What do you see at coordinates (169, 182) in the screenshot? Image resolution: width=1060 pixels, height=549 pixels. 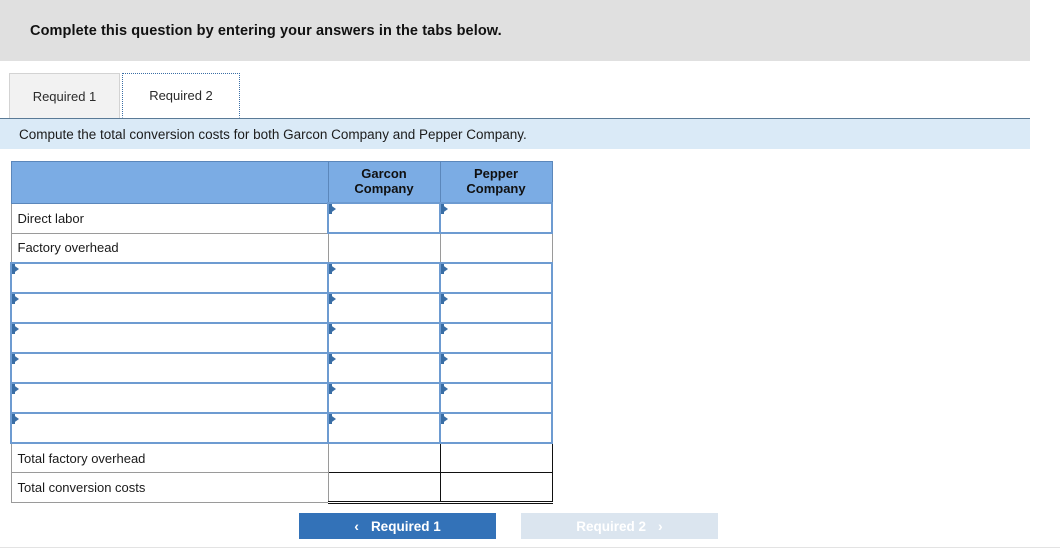 I see `column-header-blank` at bounding box center [169, 182].